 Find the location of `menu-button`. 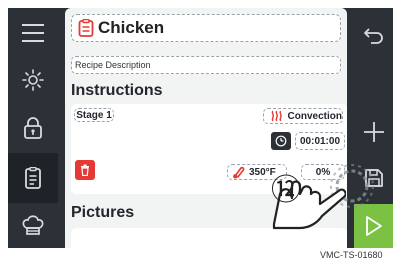

menu-button is located at coordinates (33, 33).